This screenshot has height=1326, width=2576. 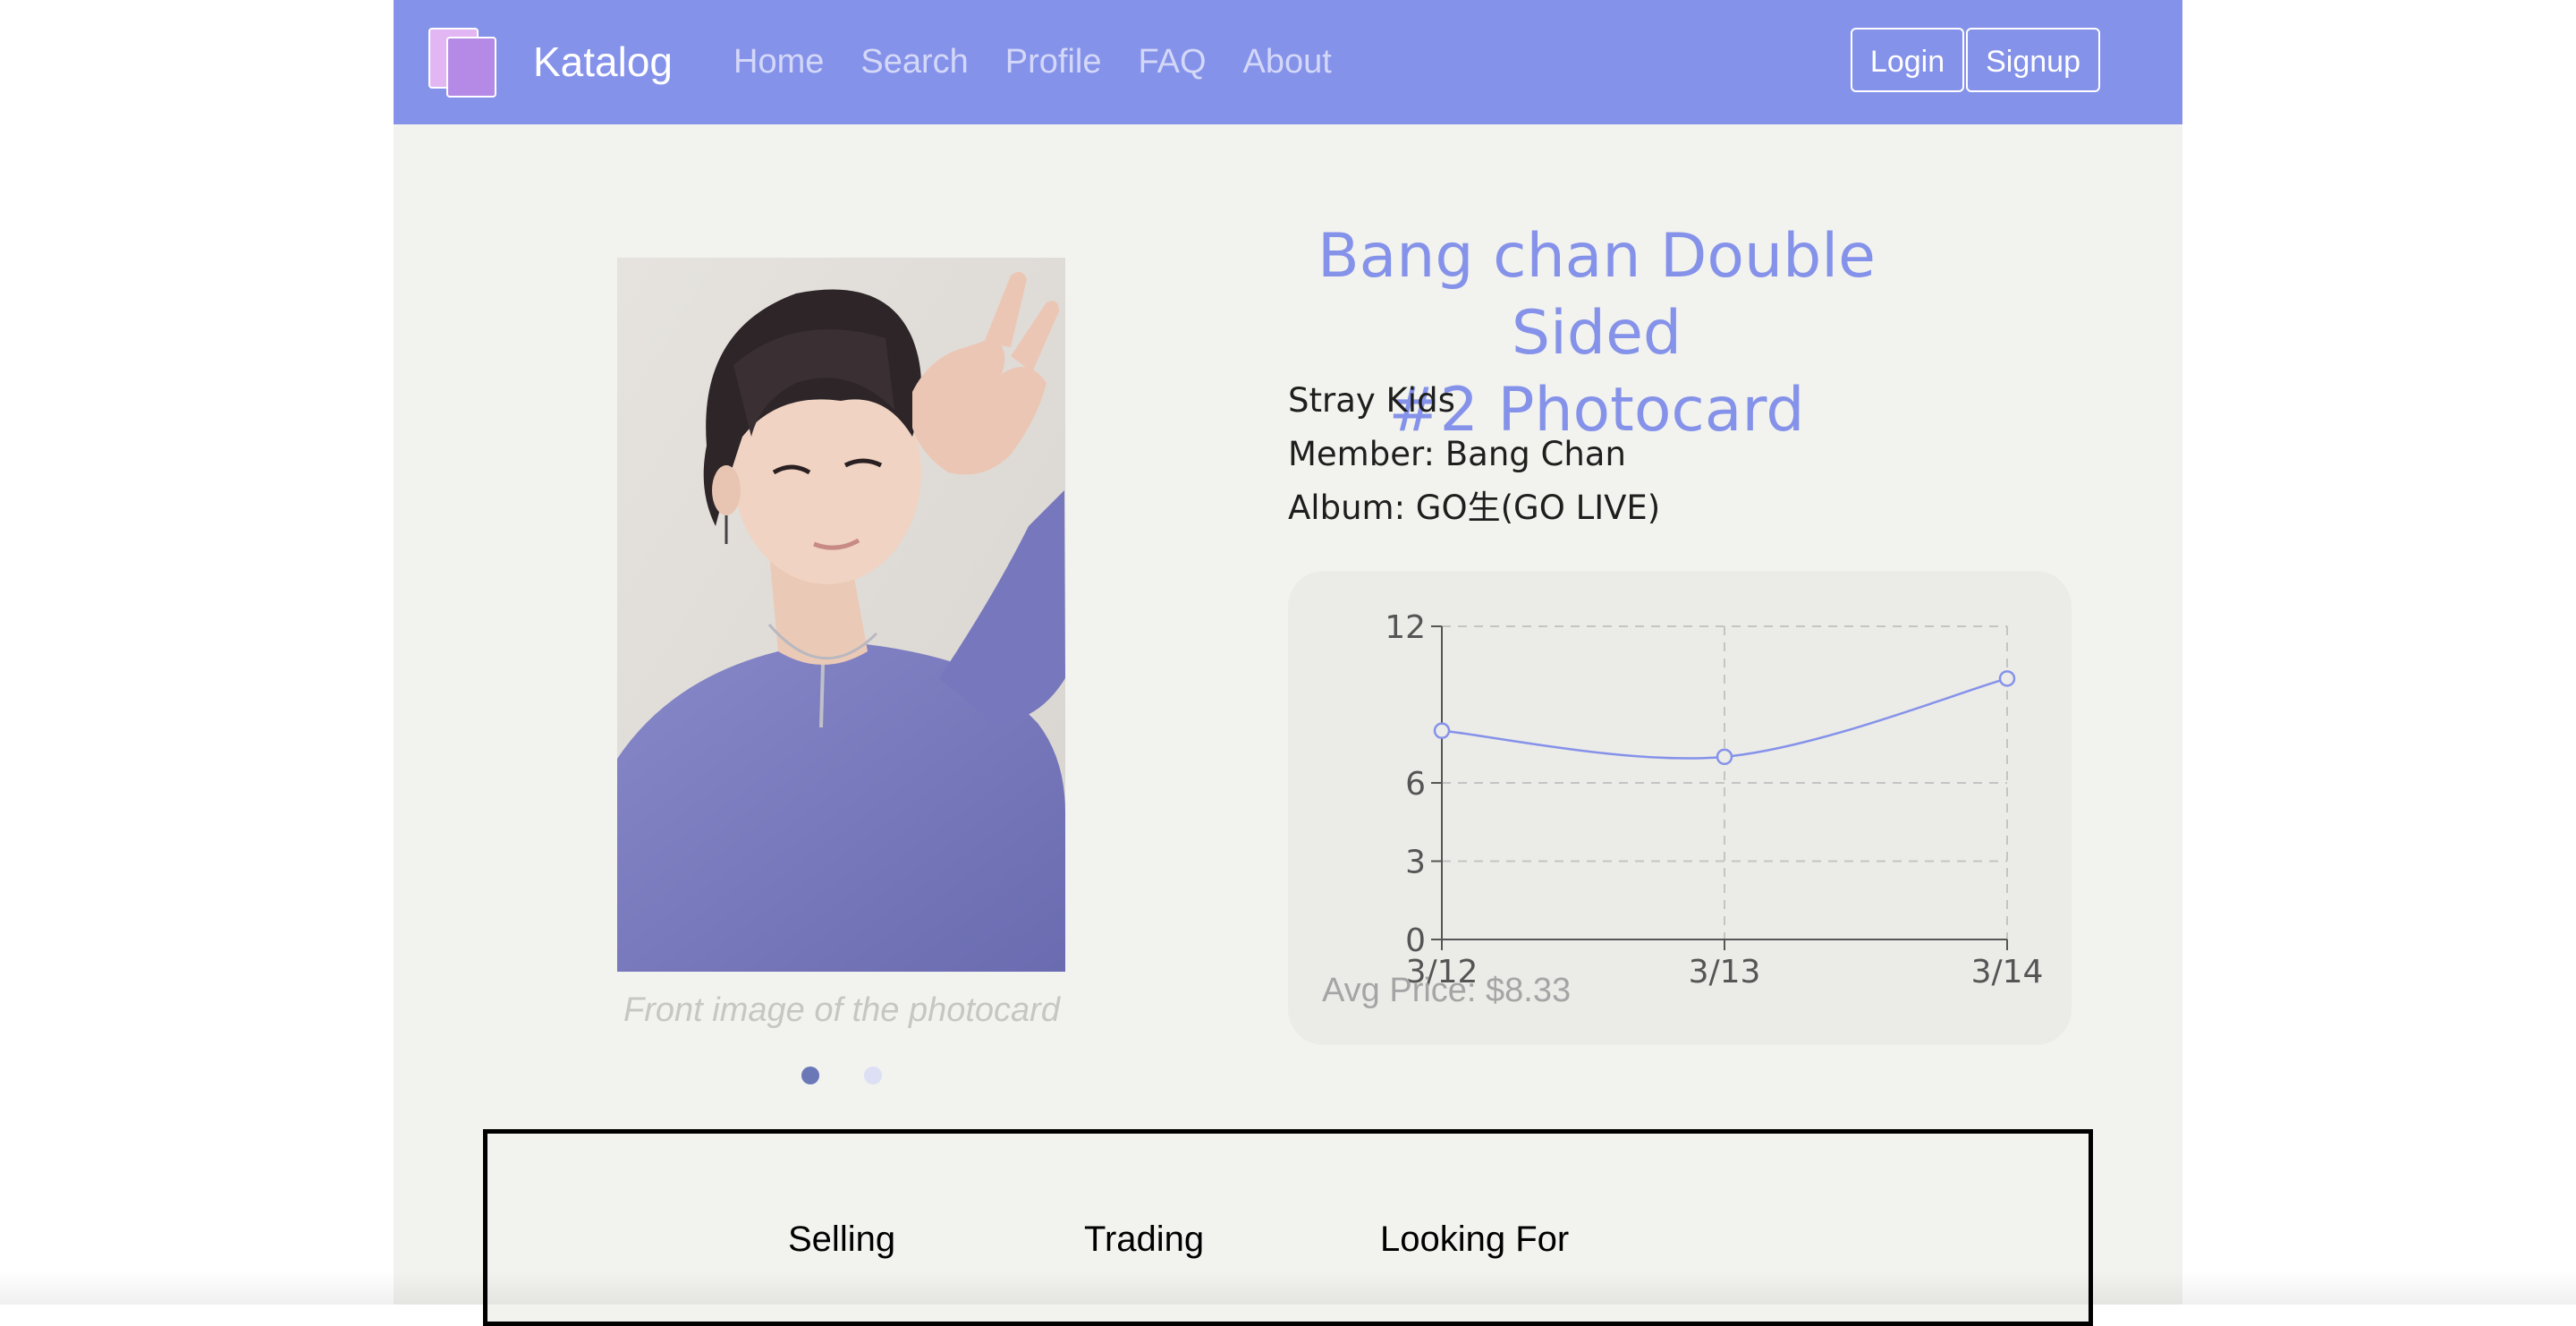 I want to click on y-tick-label: 12, so click(x=1405, y=627).